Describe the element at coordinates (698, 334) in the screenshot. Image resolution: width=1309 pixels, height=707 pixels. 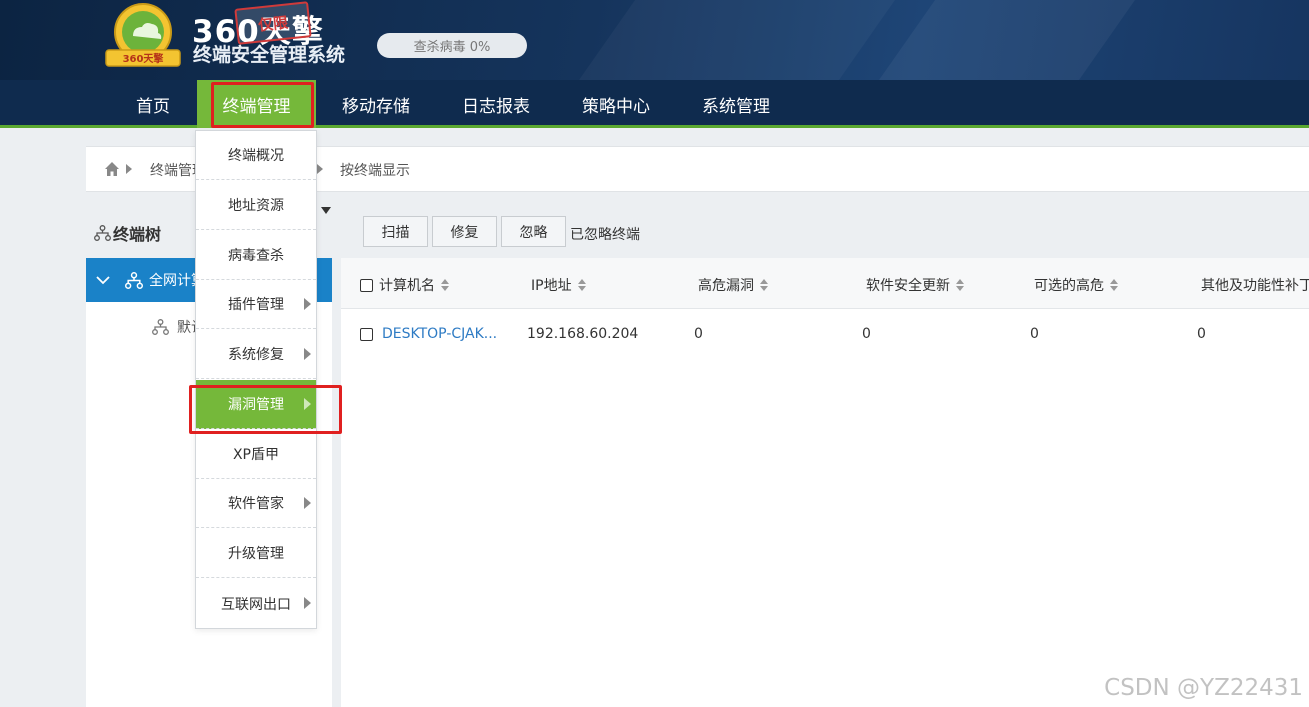
I see `high-risk-cell: 0` at that location.